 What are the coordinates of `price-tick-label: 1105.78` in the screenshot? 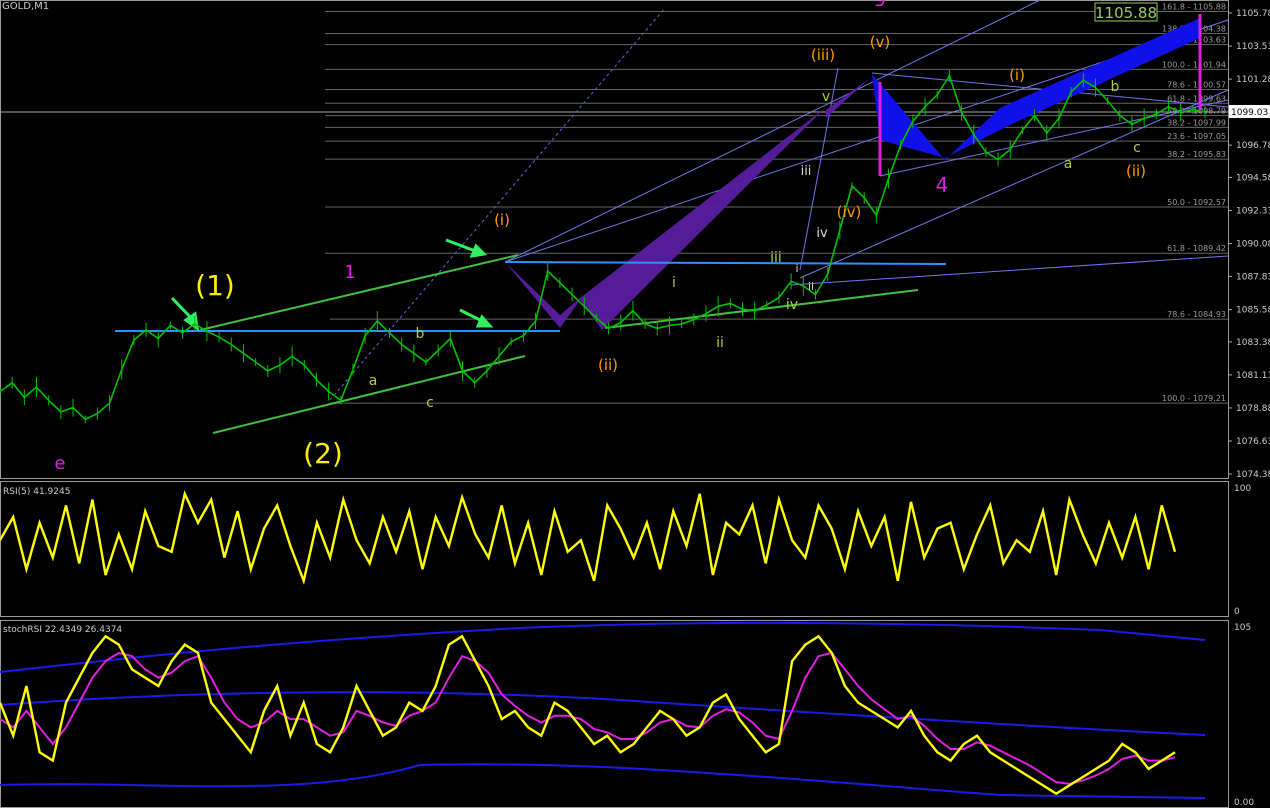 It's located at (1253, 14).